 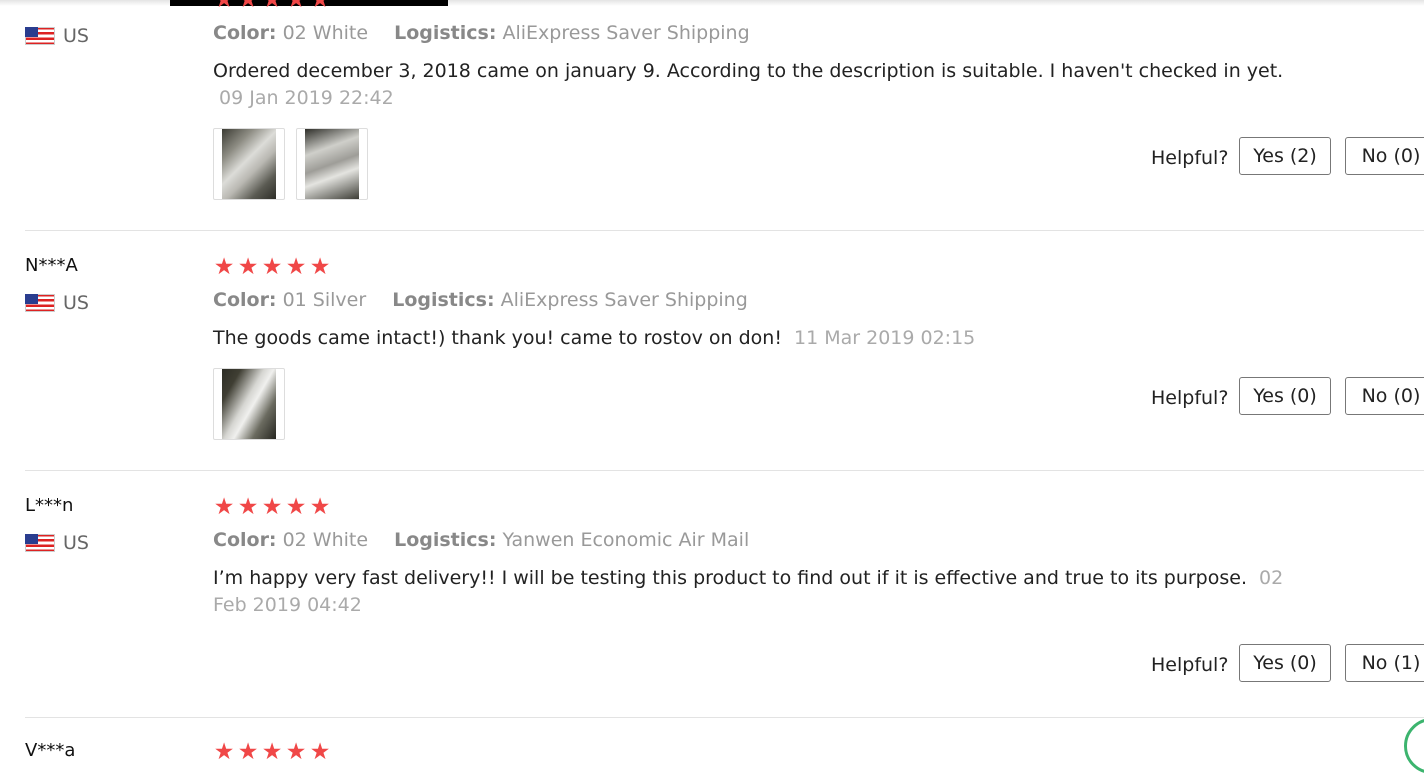 What do you see at coordinates (324, 300) in the screenshot?
I see `color-value: 01 Silver` at bounding box center [324, 300].